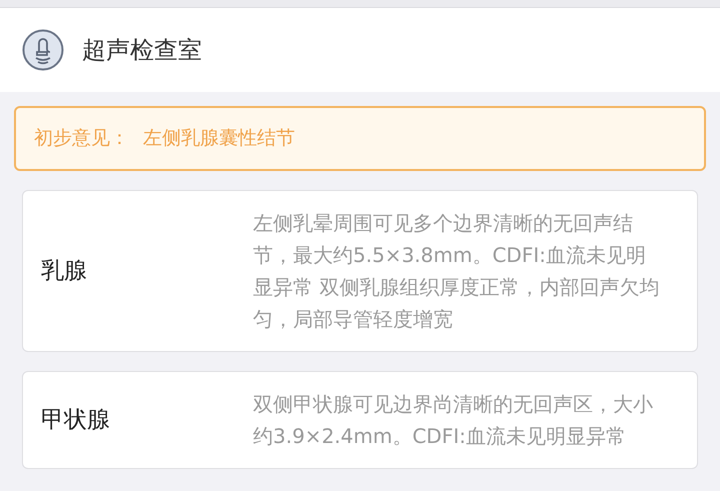 The image size is (720, 491). Describe the element at coordinates (76, 420) in the screenshot. I see `organ-name: 甲状腺` at that location.